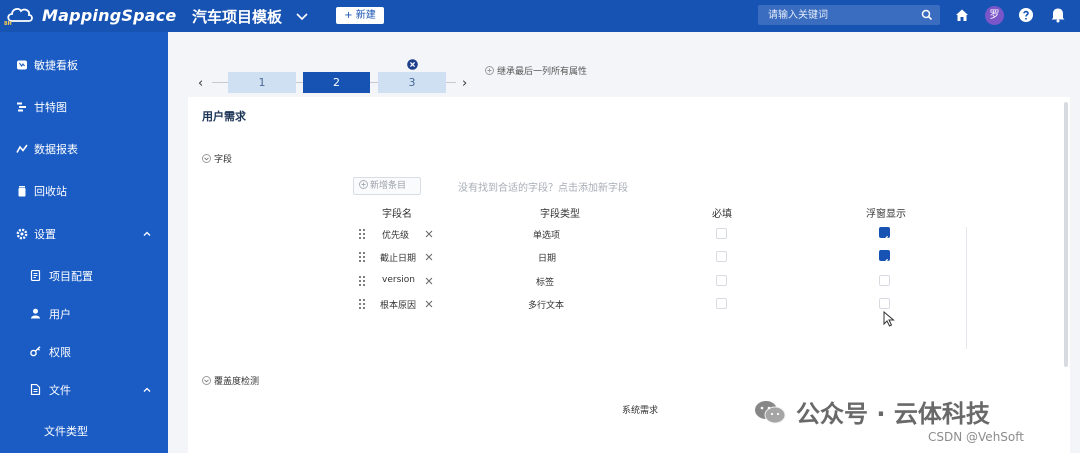  I want to click on coverage-section-toggle: 覆盖度检测, so click(230, 380).